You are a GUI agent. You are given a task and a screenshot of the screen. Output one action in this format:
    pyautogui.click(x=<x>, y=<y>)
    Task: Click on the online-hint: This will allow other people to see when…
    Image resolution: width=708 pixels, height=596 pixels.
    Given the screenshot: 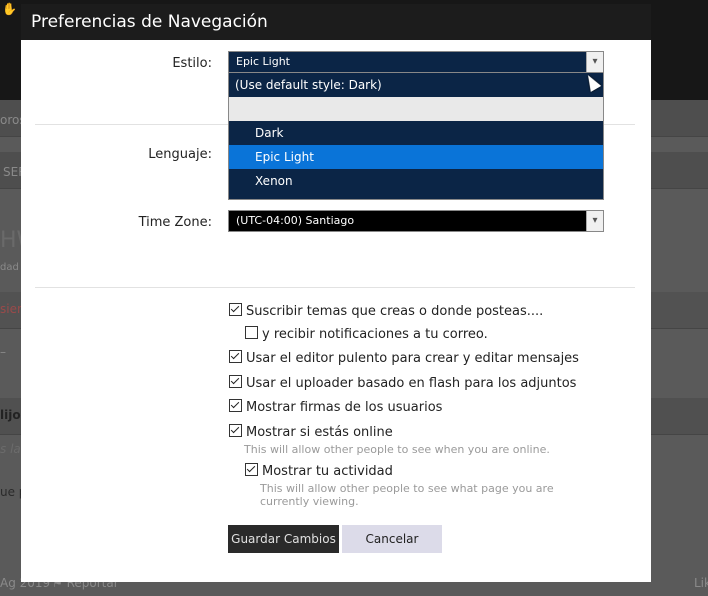 What is the action you would take?
    pyautogui.click(x=397, y=449)
    